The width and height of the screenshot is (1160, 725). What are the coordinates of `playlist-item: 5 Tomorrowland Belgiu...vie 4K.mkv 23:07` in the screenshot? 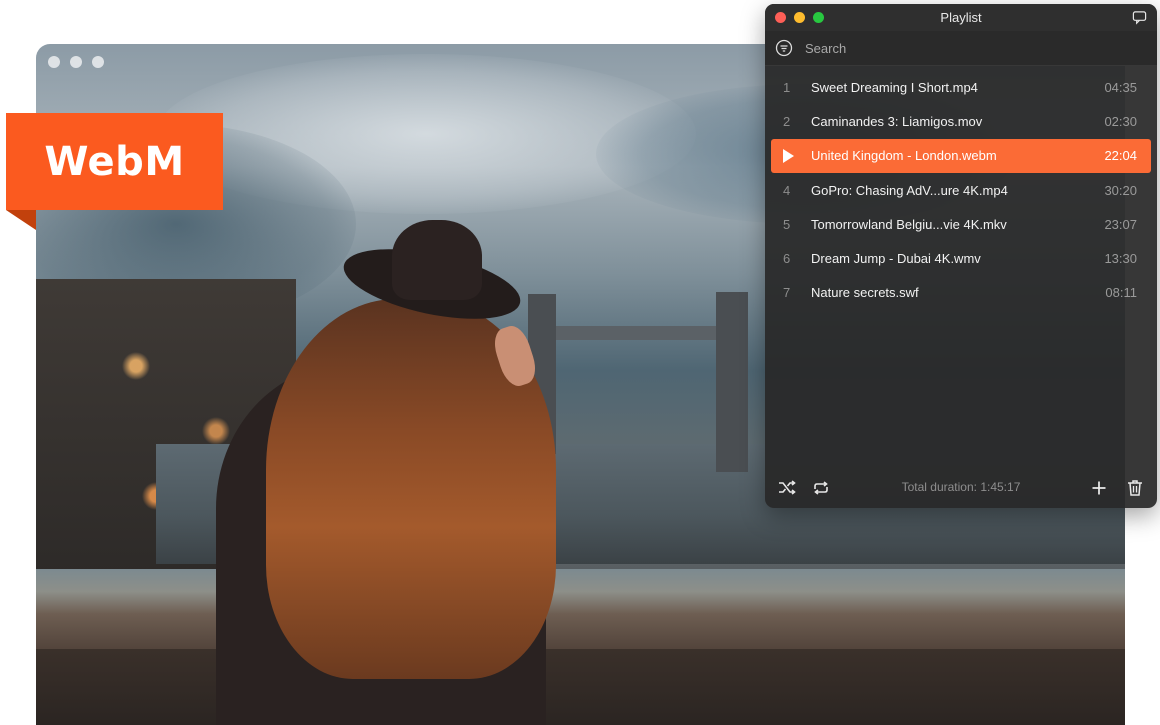 It's located at (961, 224).